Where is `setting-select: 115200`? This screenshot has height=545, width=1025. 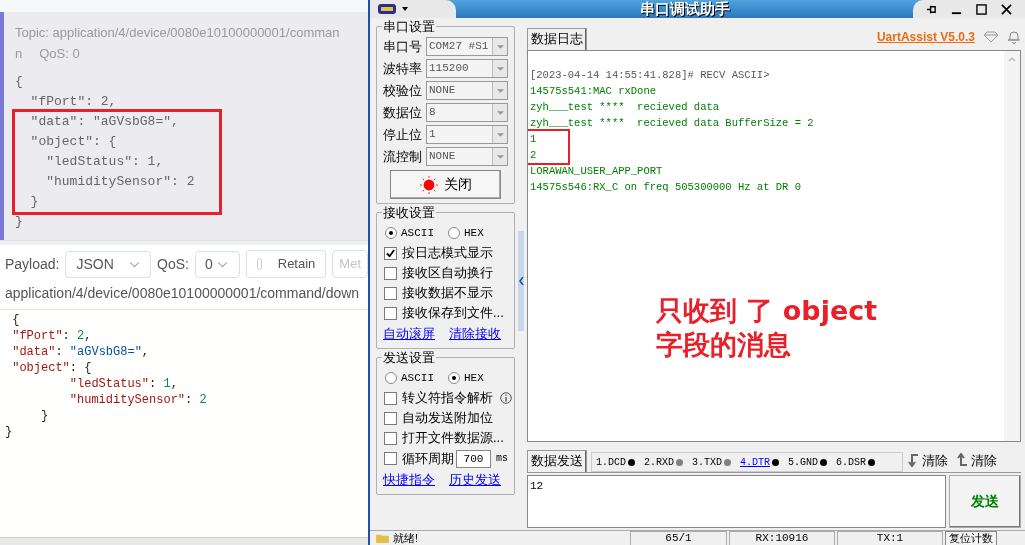
setting-select: 115200 is located at coordinates (467, 68).